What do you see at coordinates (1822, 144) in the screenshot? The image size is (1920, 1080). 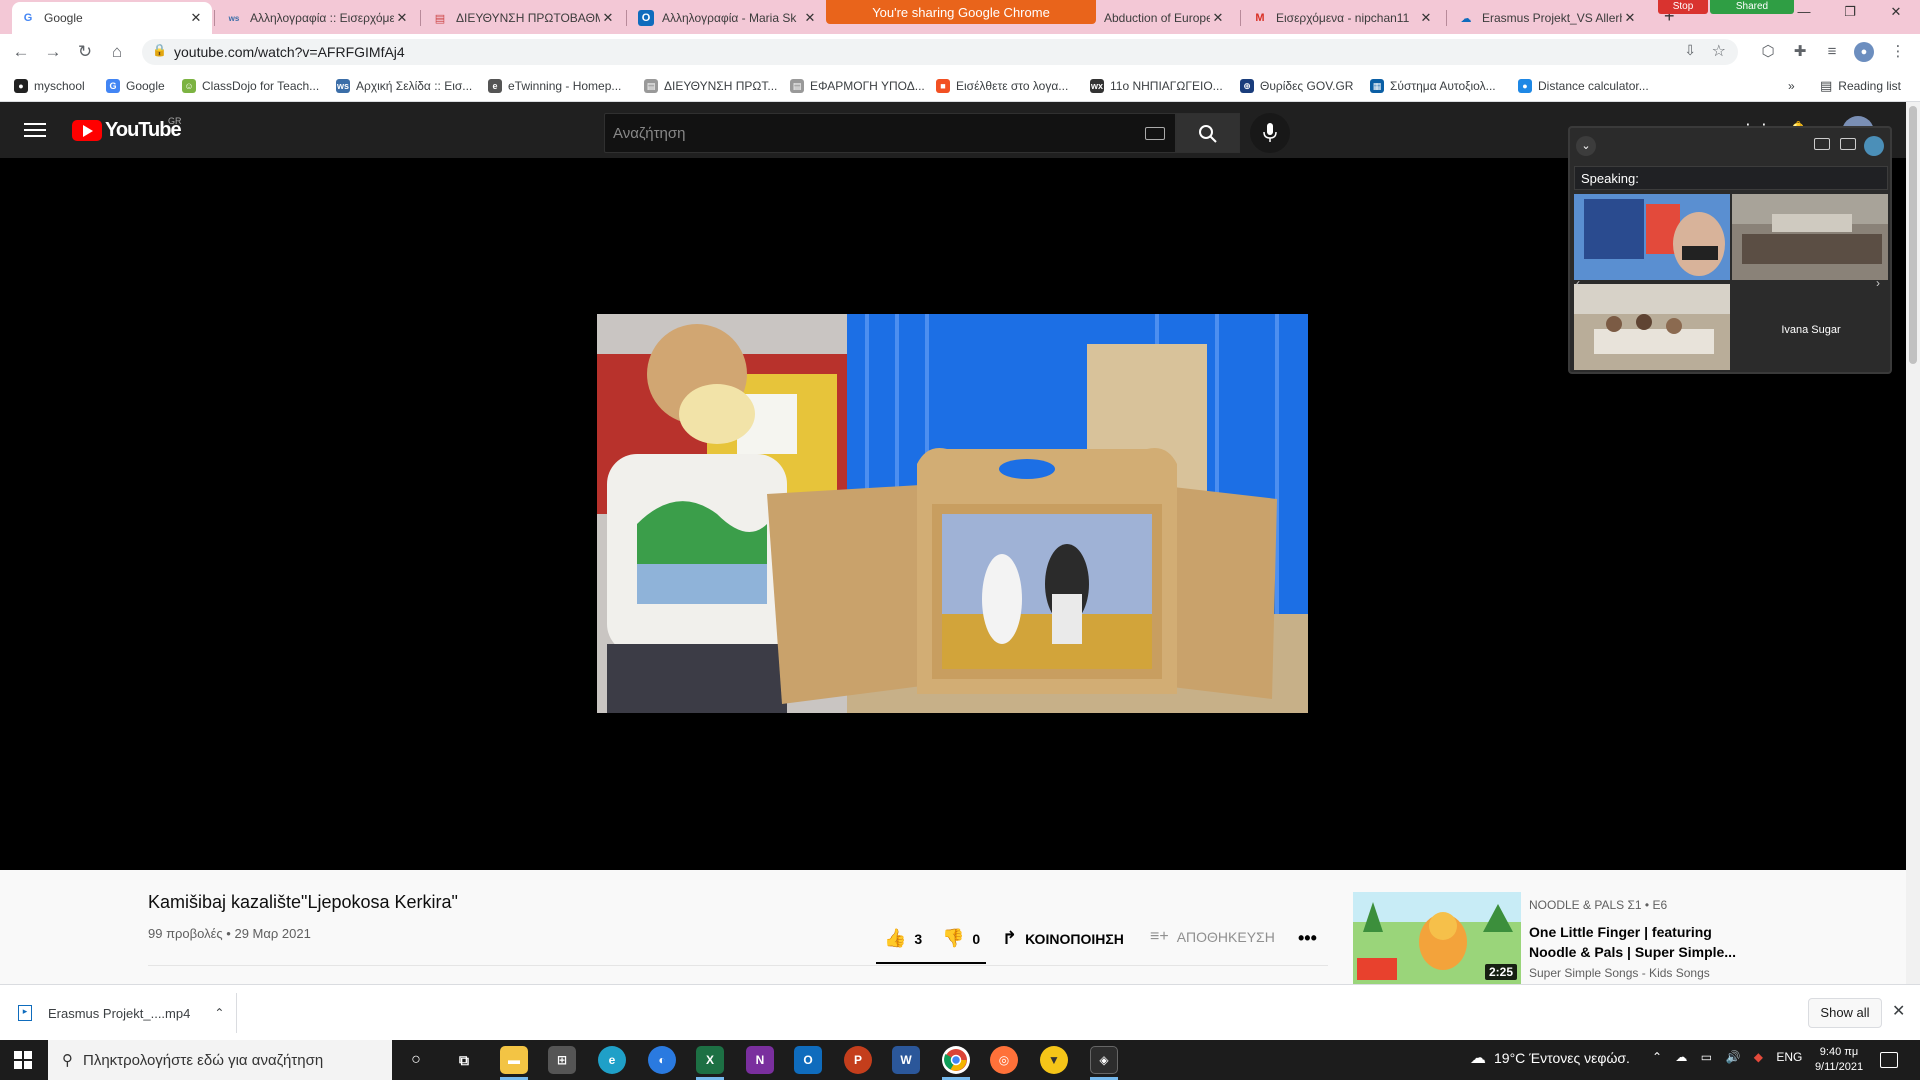 I see `pip-icon` at bounding box center [1822, 144].